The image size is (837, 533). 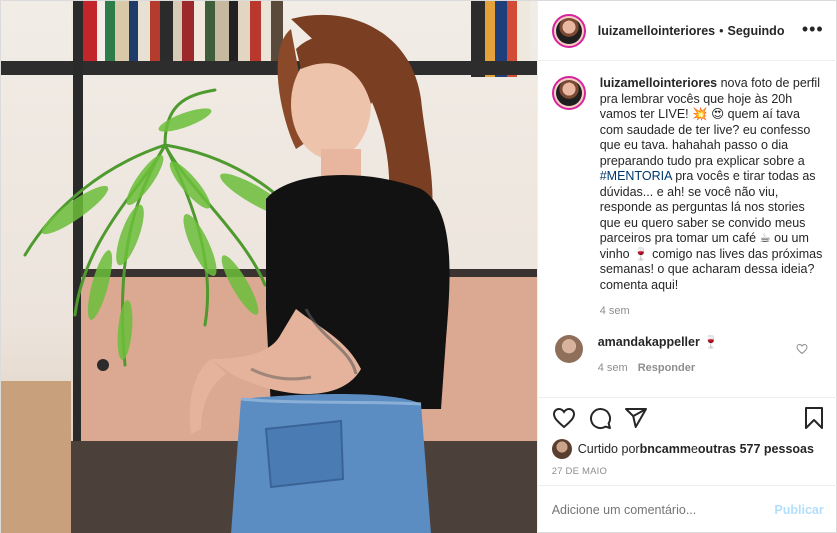 What do you see at coordinates (568, 349) in the screenshot?
I see `commenter-avatar` at bounding box center [568, 349].